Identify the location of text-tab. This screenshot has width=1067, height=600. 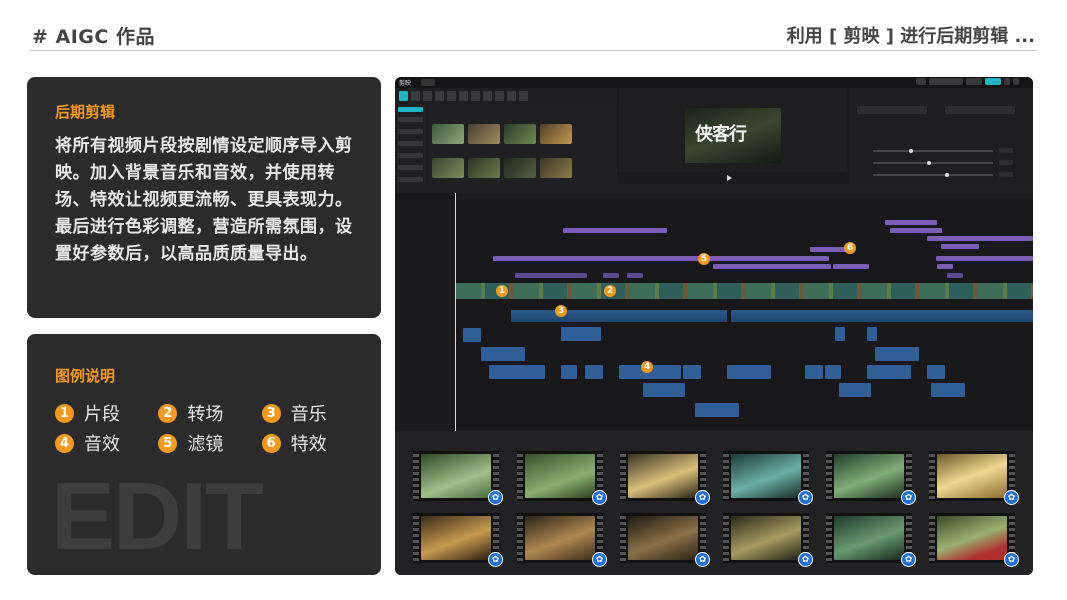
(427, 96).